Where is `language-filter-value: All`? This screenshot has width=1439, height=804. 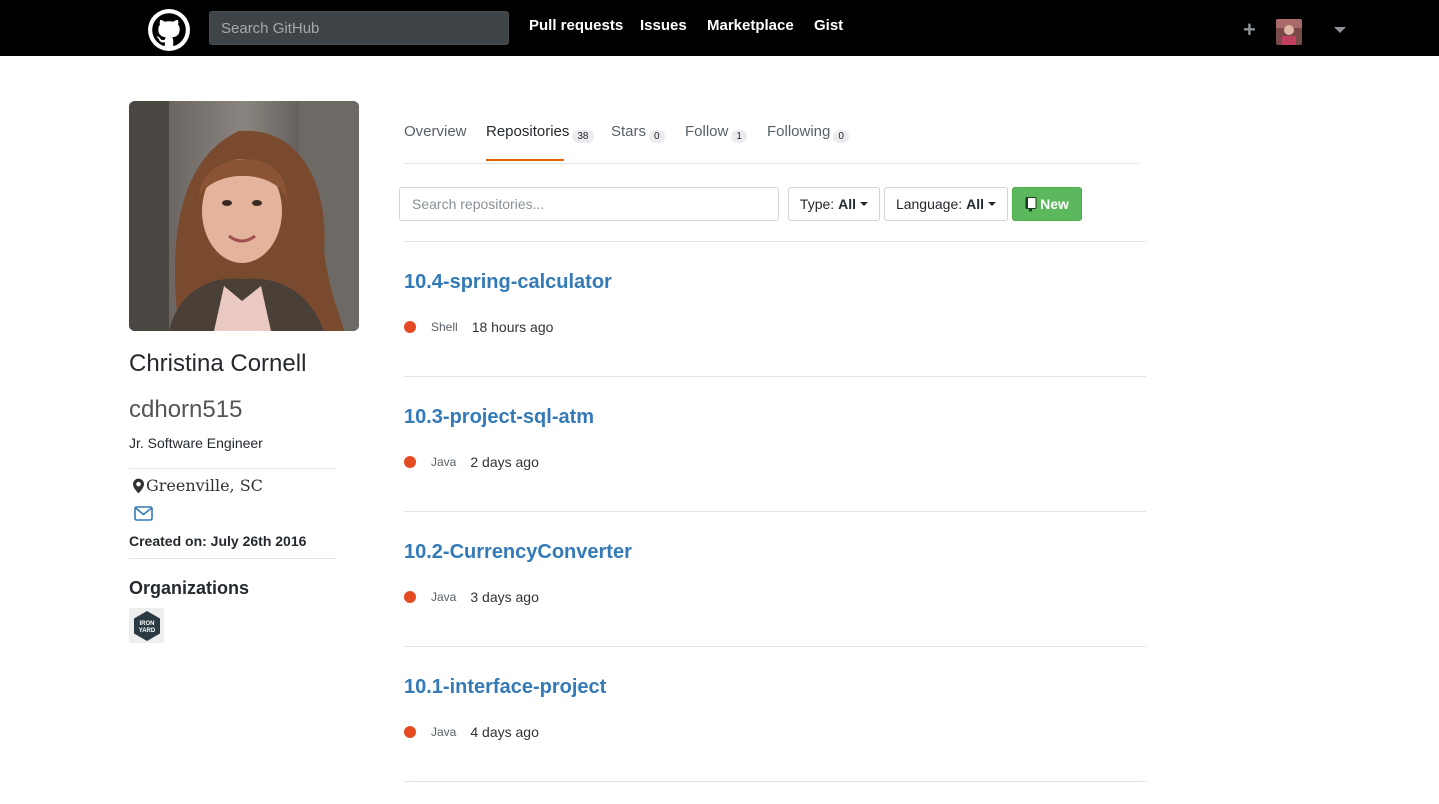
language-filter-value: All is located at coordinates (975, 204).